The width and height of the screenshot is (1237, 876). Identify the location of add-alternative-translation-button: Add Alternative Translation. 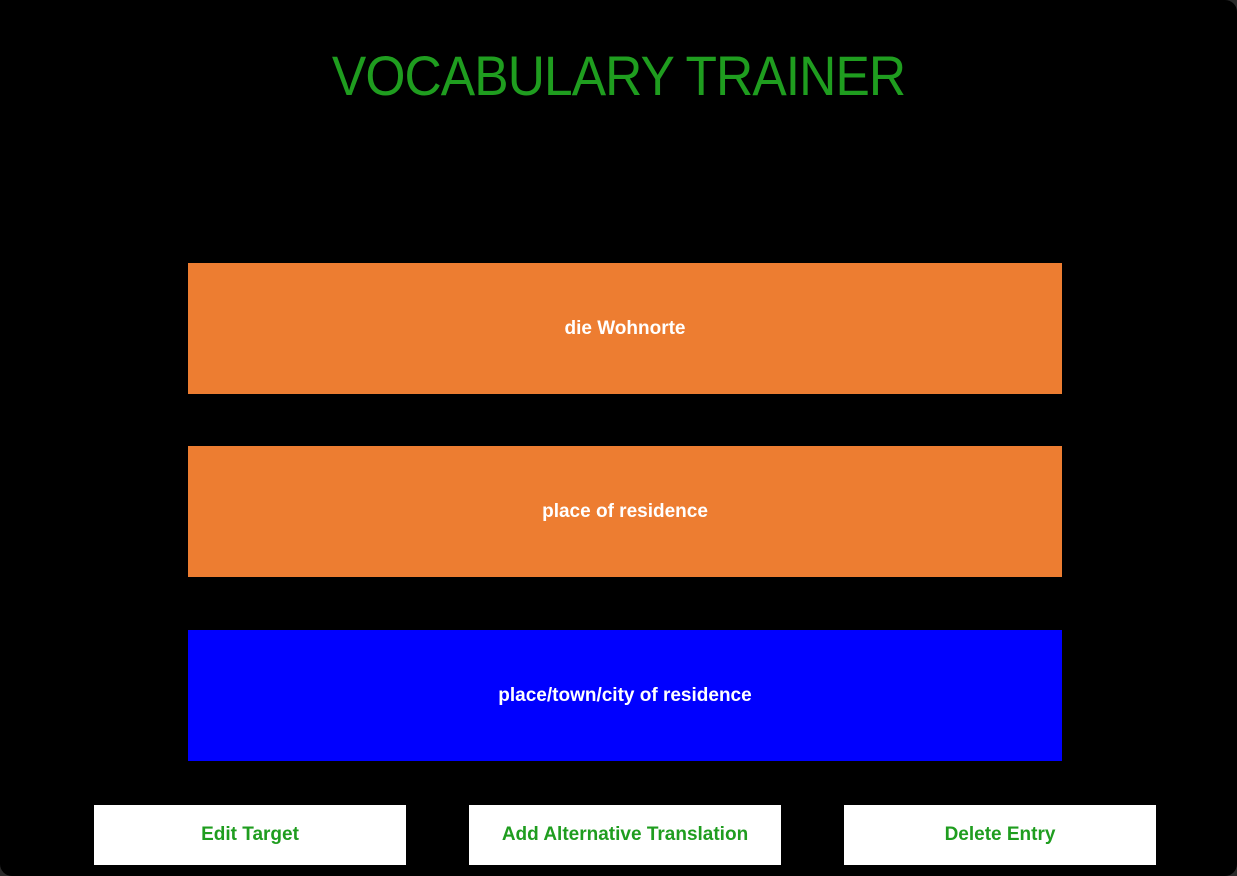
(625, 835).